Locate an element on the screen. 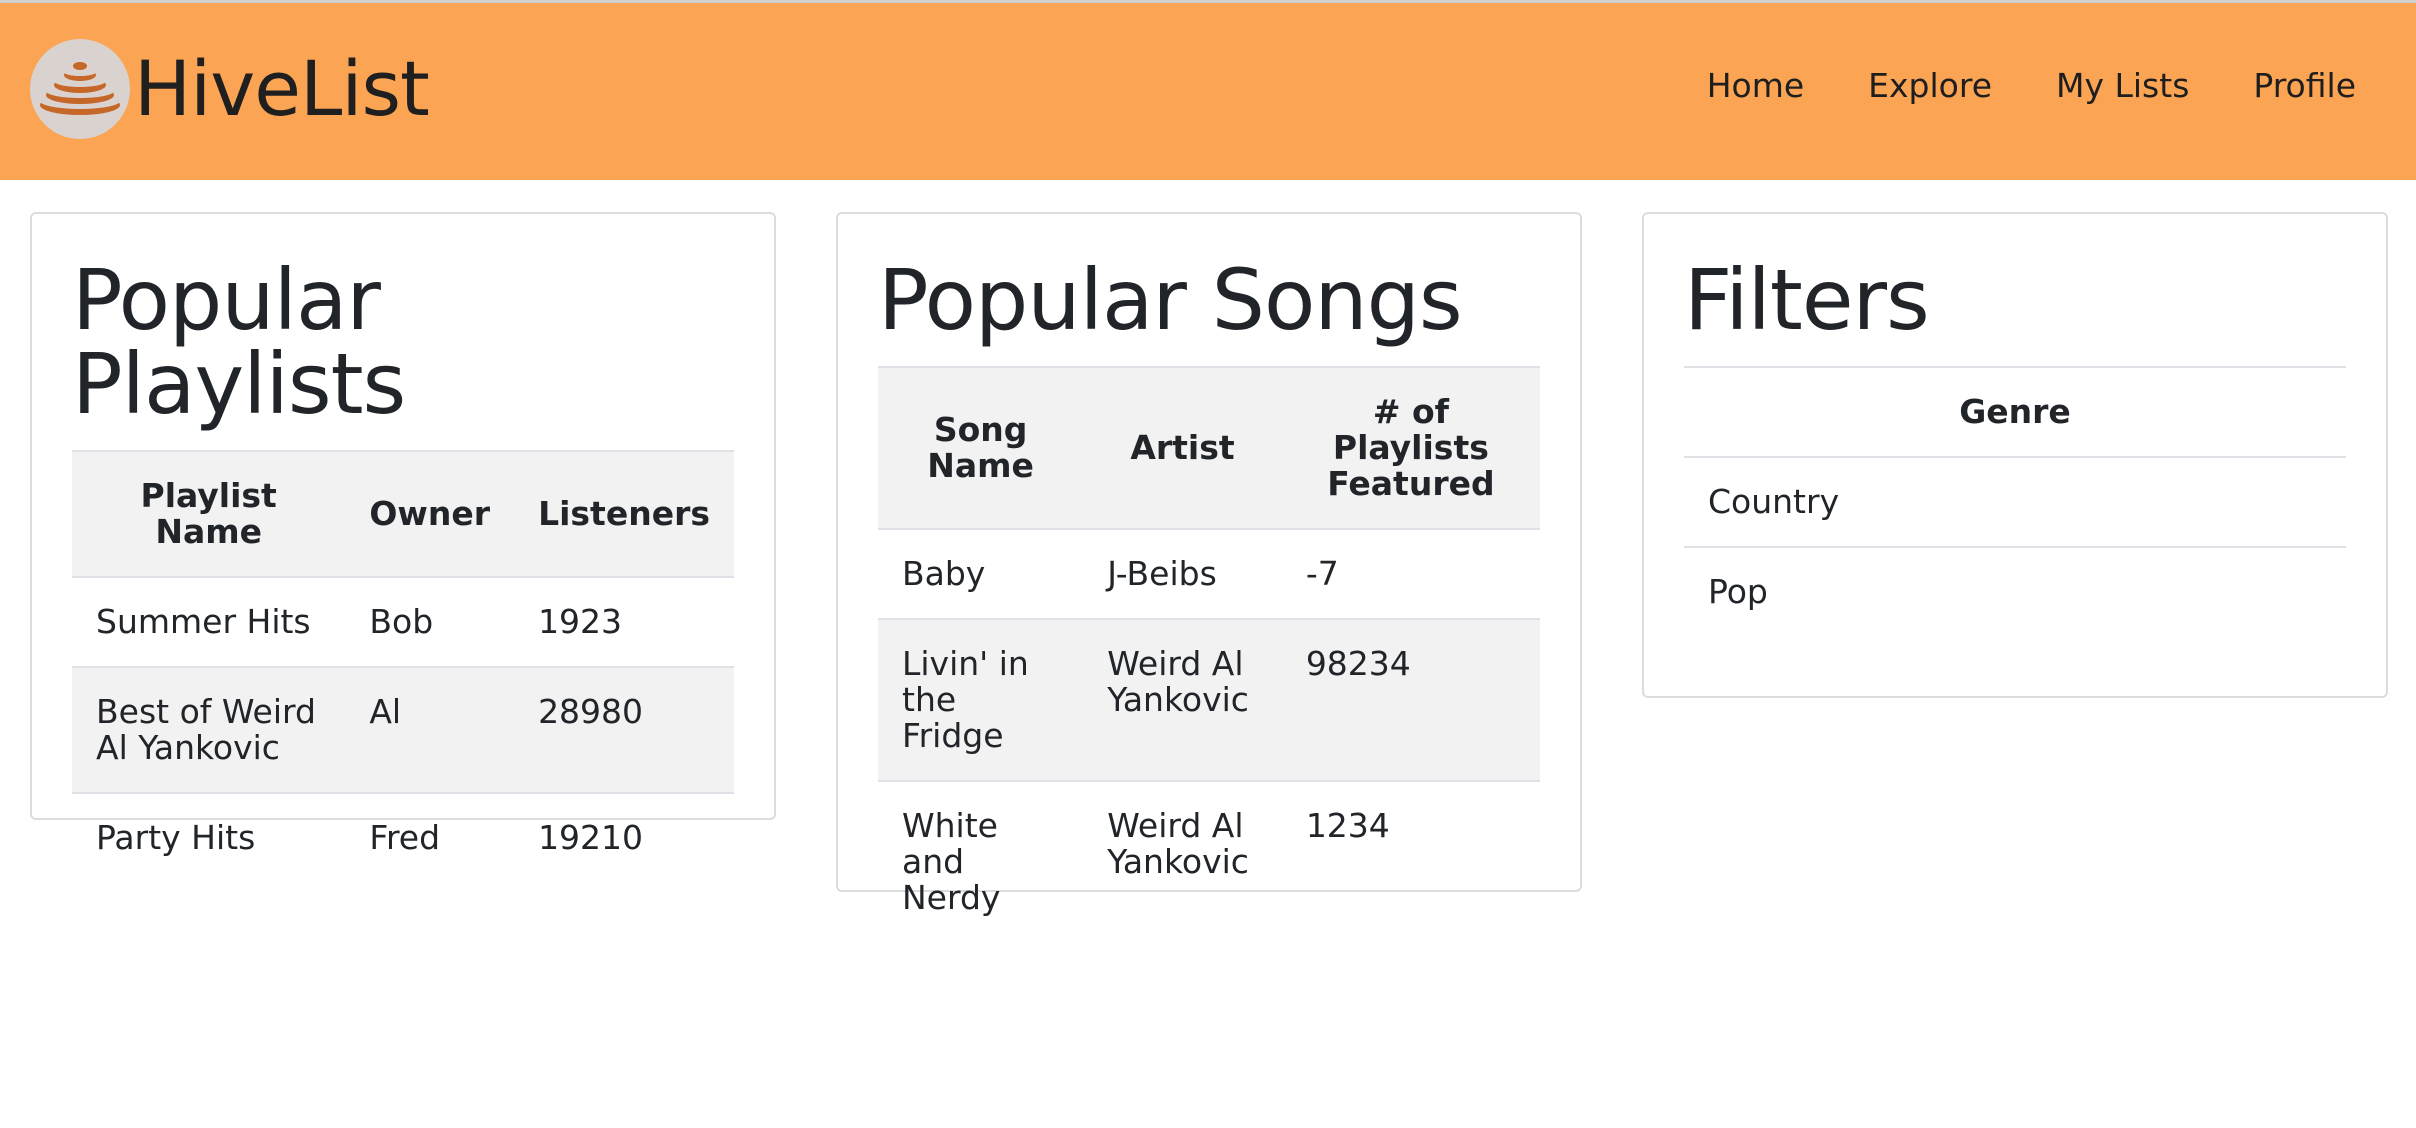 This screenshot has width=2416, height=1128. playlists-featured-cell: -7 is located at coordinates (1322, 573).